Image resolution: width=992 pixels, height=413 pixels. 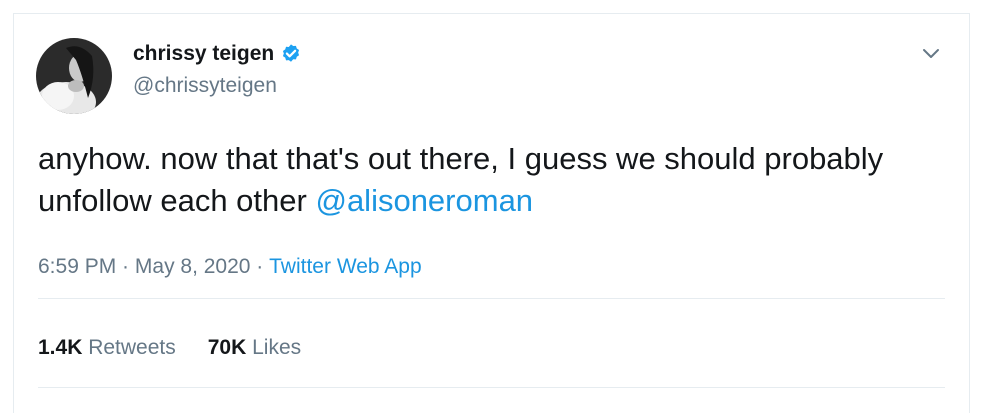 I want to click on likes-count: 70K, so click(x=227, y=347).